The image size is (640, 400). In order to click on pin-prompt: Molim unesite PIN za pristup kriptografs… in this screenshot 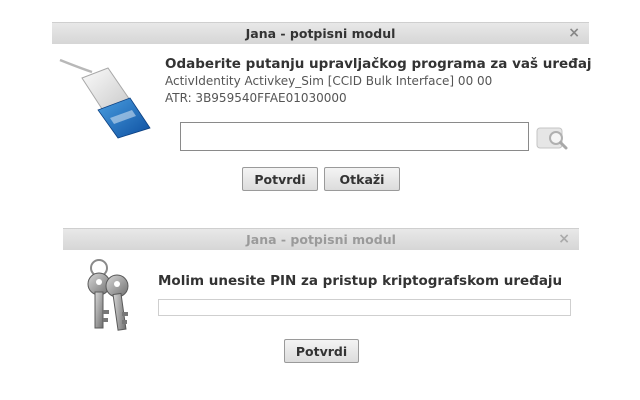, I will do `click(360, 281)`.